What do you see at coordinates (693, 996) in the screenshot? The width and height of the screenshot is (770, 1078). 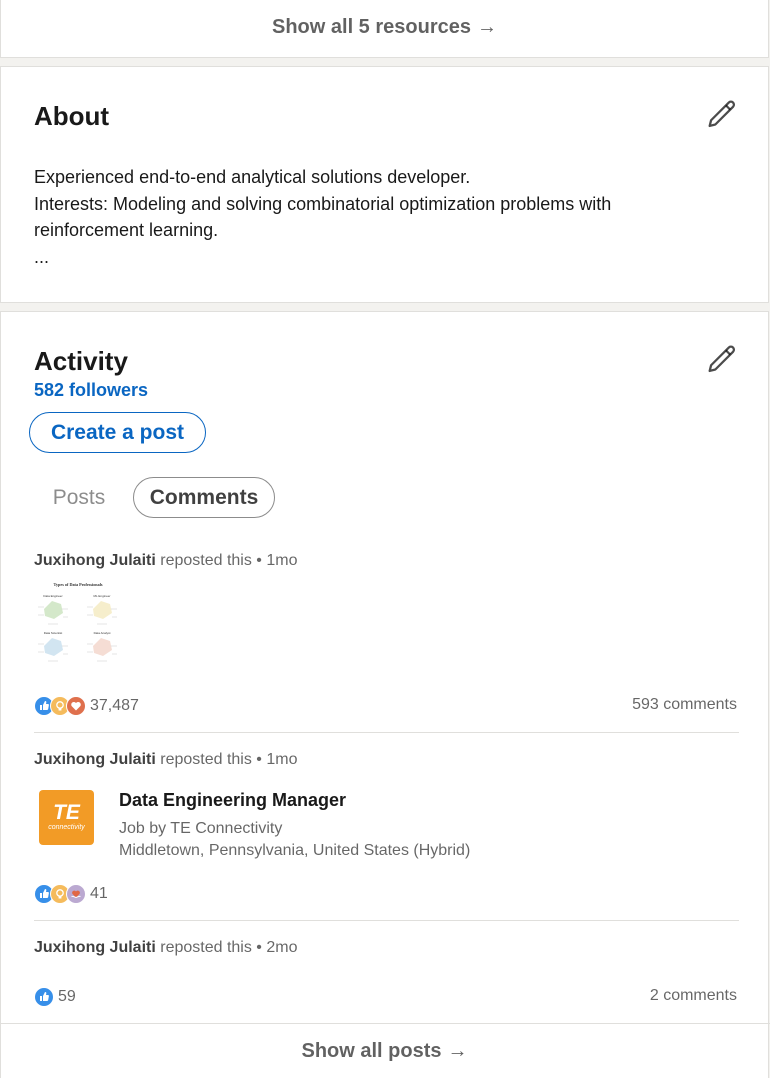 I see `comments-count-link: 2 comments` at bounding box center [693, 996].